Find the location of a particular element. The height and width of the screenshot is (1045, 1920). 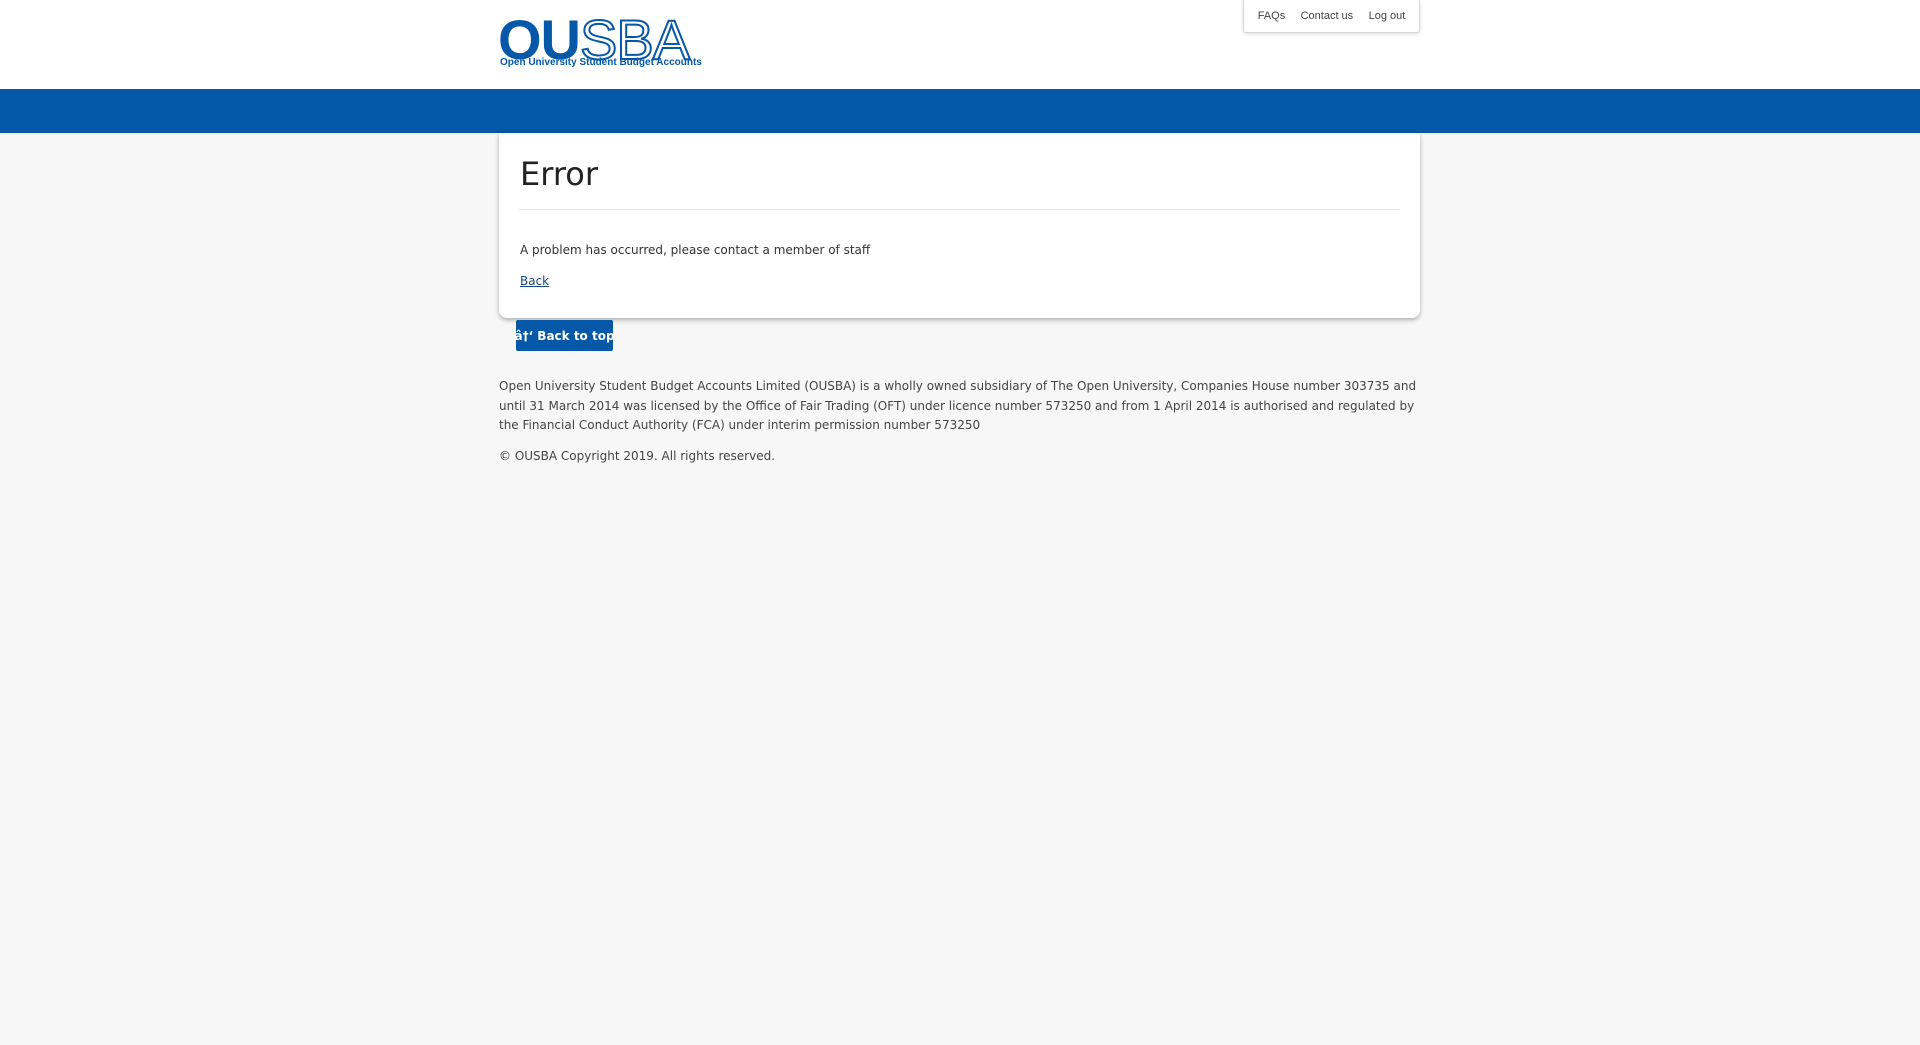

contact-us-link: Contact us is located at coordinates (1327, 16).